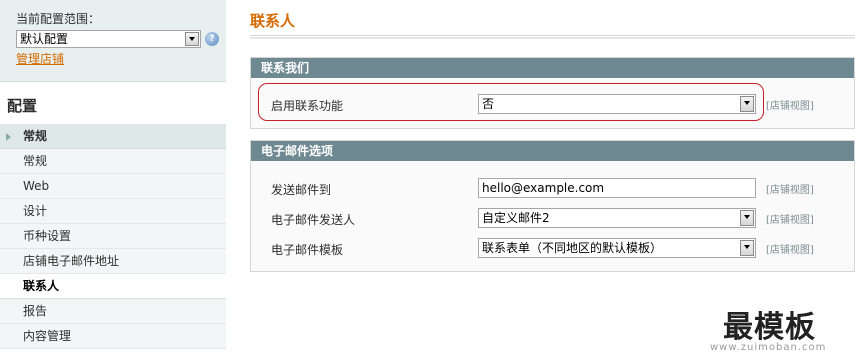  What do you see at coordinates (617, 104) in the screenshot?
I see `enable-contact-select: 否` at bounding box center [617, 104].